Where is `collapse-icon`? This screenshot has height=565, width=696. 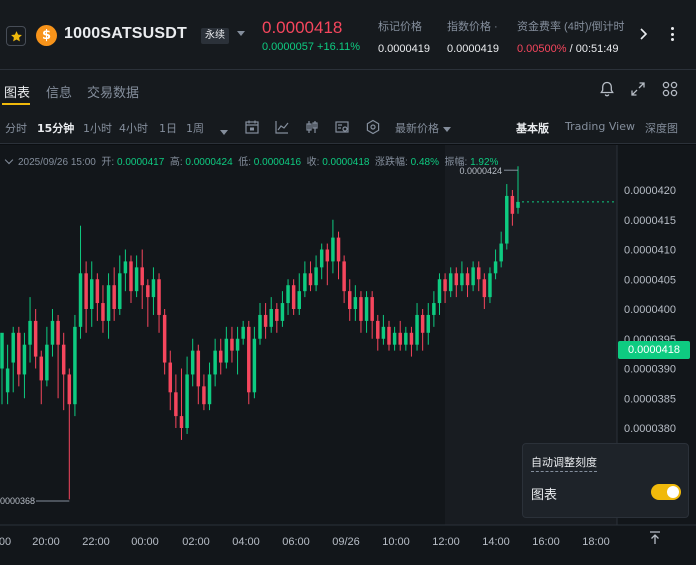
collapse-icon is located at coordinates (9, 160).